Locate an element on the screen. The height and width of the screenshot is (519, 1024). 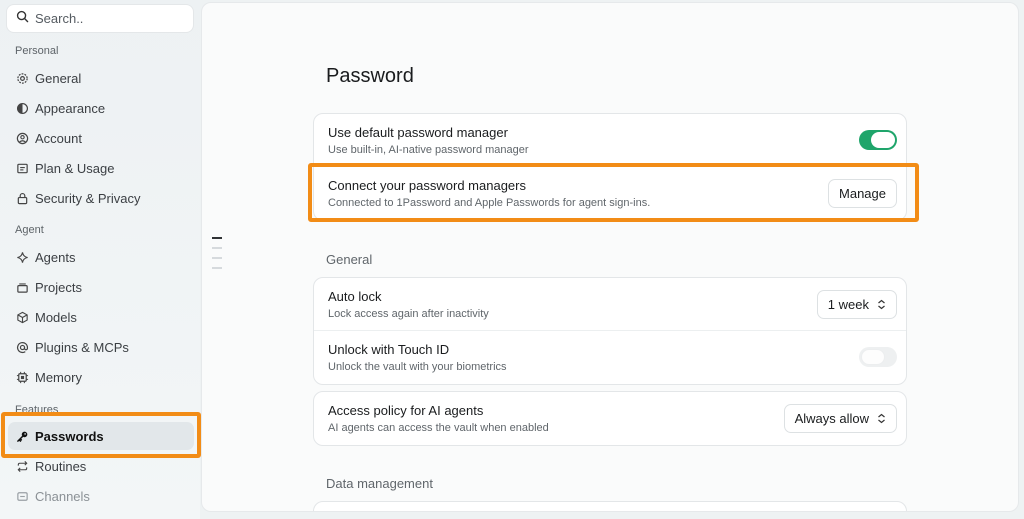
stack-icon is located at coordinates (22, 287).